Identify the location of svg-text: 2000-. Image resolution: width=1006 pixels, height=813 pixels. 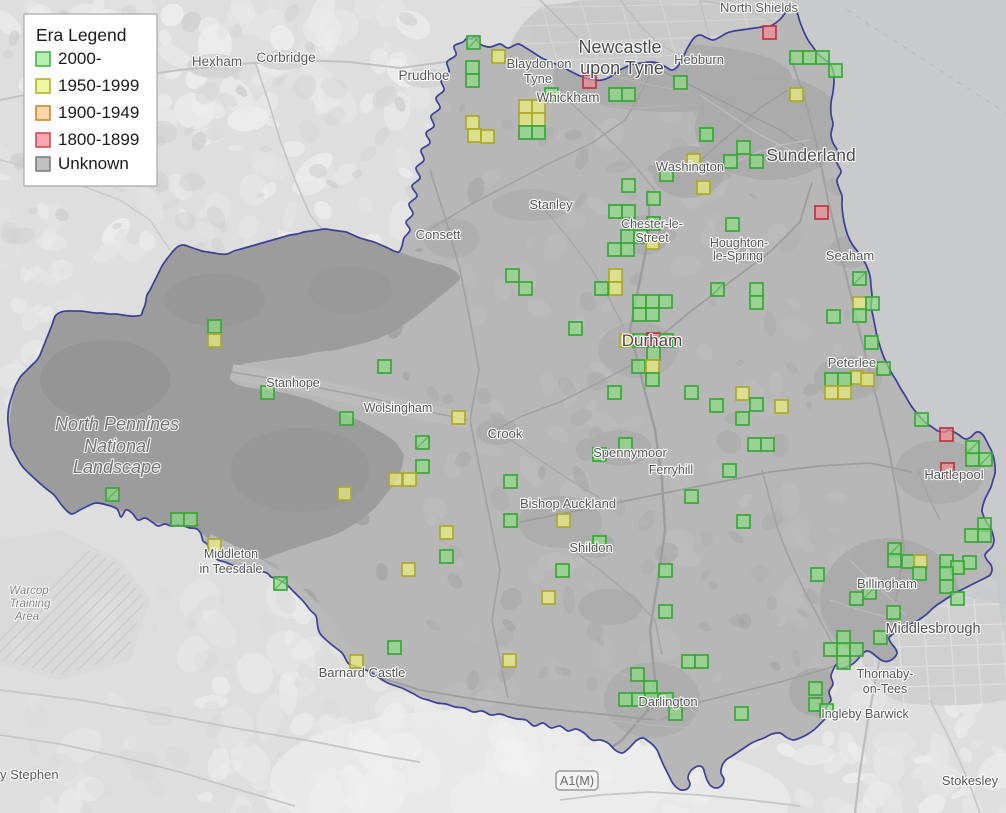
(79, 58).